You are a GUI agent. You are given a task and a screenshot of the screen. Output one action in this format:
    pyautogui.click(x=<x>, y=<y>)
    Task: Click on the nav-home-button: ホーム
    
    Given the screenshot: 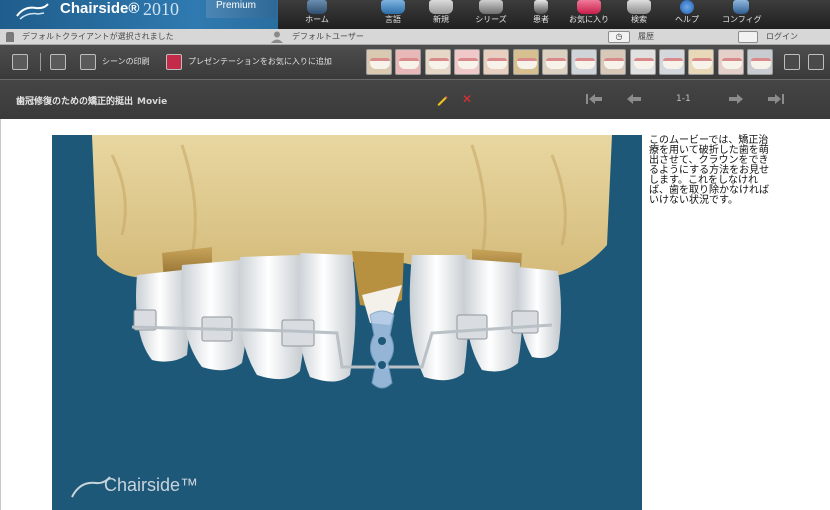 What is the action you would take?
    pyautogui.click(x=317, y=14)
    